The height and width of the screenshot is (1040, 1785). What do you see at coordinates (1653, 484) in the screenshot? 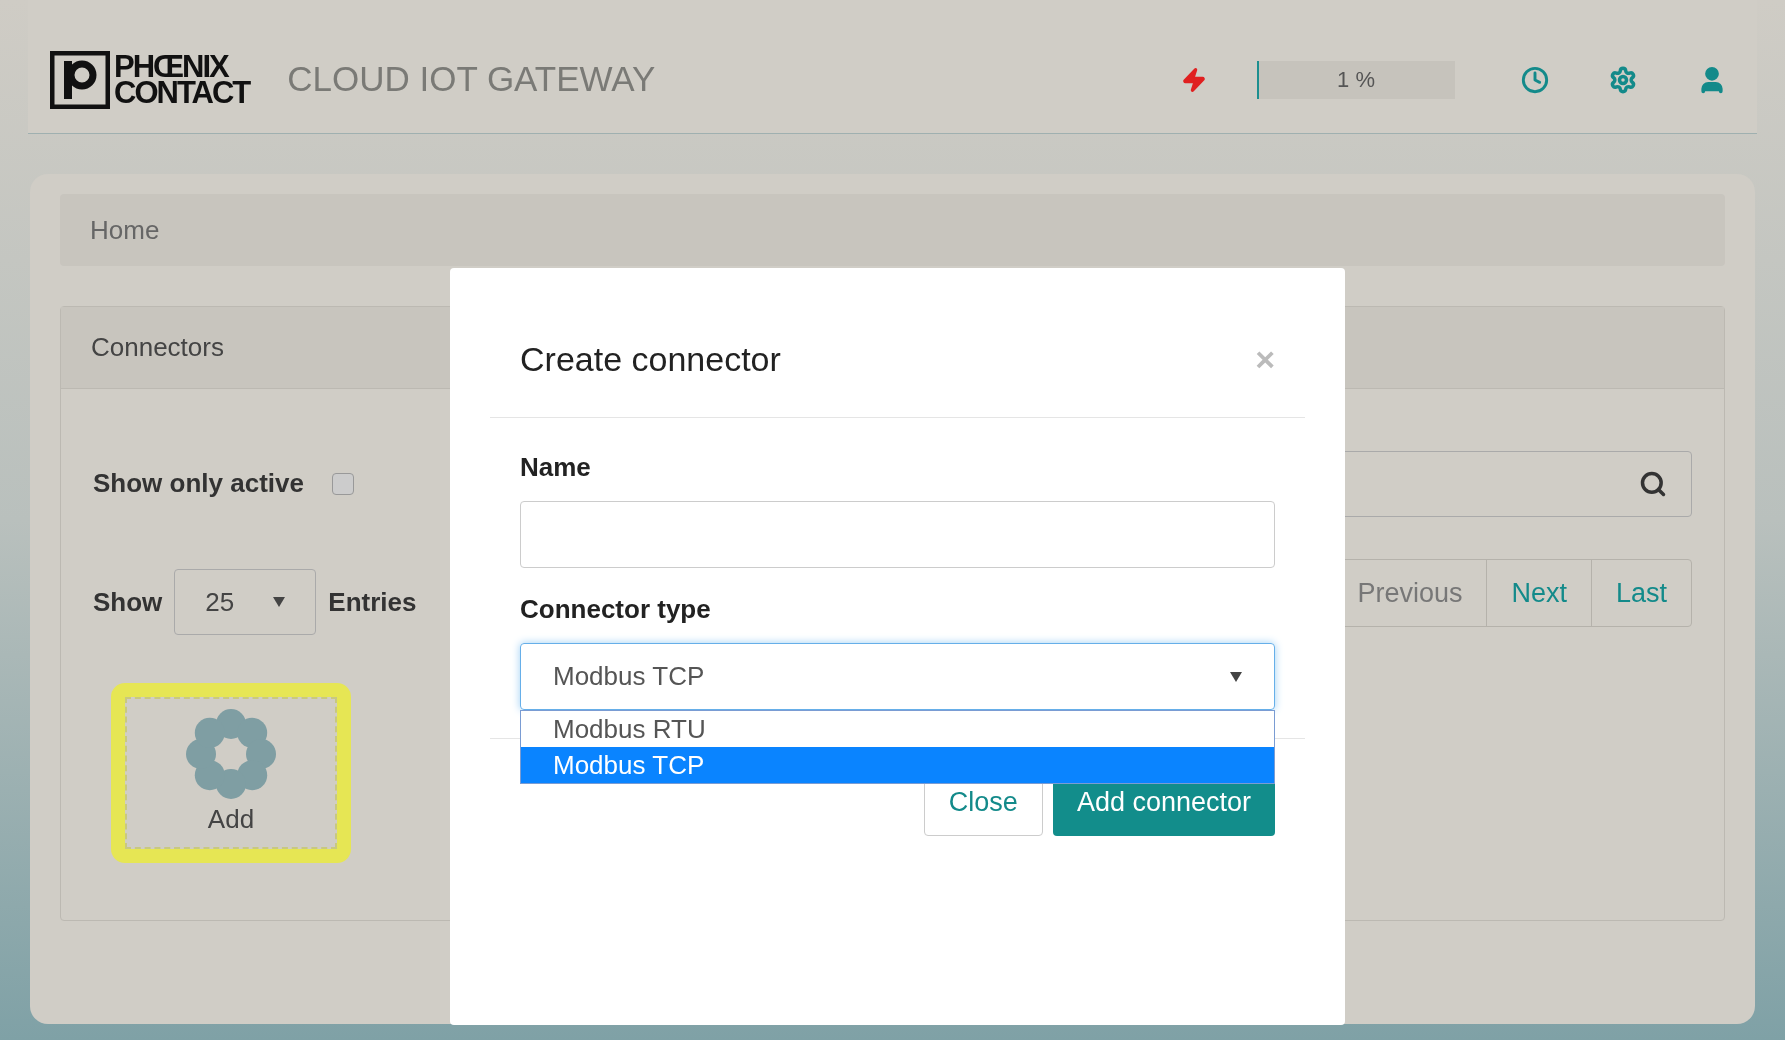
I see `search-icon` at bounding box center [1653, 484].